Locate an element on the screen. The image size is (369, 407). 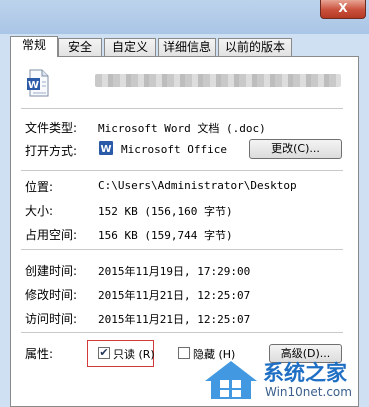
created-value: 2015年11月19日, 17:29:00 is located at coordinates (174, 271).